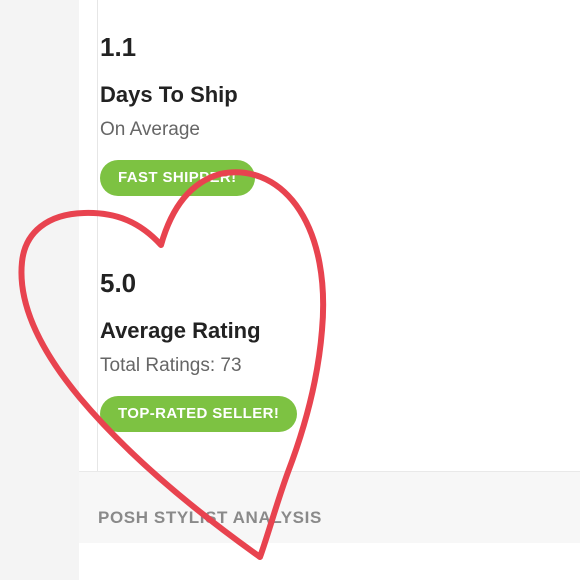 The width and height of the screenshot is (580, 580). What do you see at coordinates (199, 414) in the screenshot?
I see `top-rated-seller-badge: TOP-RATED SELLER!` at bounding box center [199, 414].